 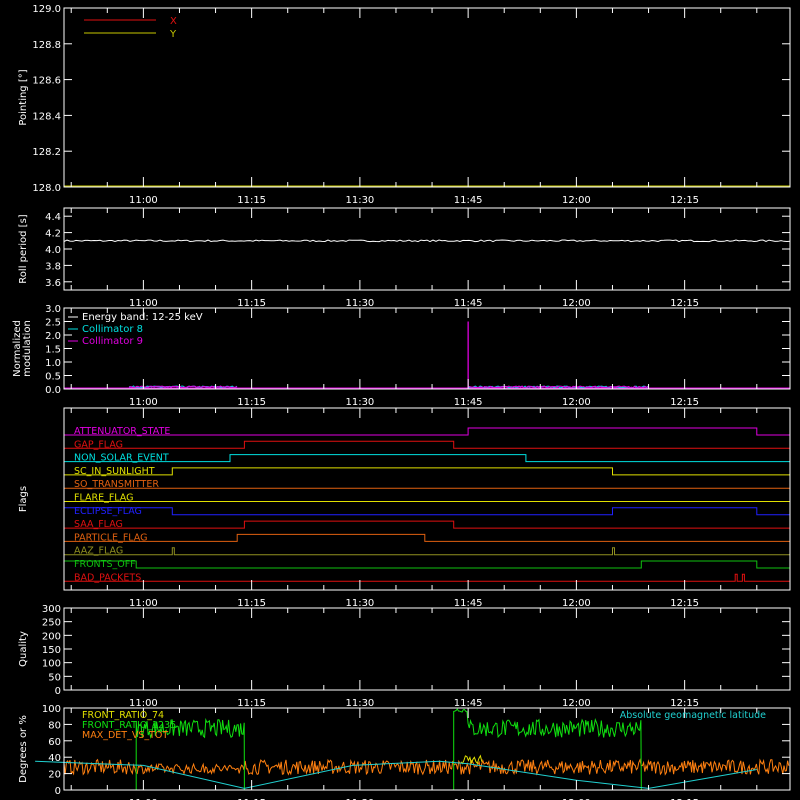 What do you see at coordinates (53, 363) in the screenshot?
I see `y-tick-label: 1.0` at bounding box center [53, 363].